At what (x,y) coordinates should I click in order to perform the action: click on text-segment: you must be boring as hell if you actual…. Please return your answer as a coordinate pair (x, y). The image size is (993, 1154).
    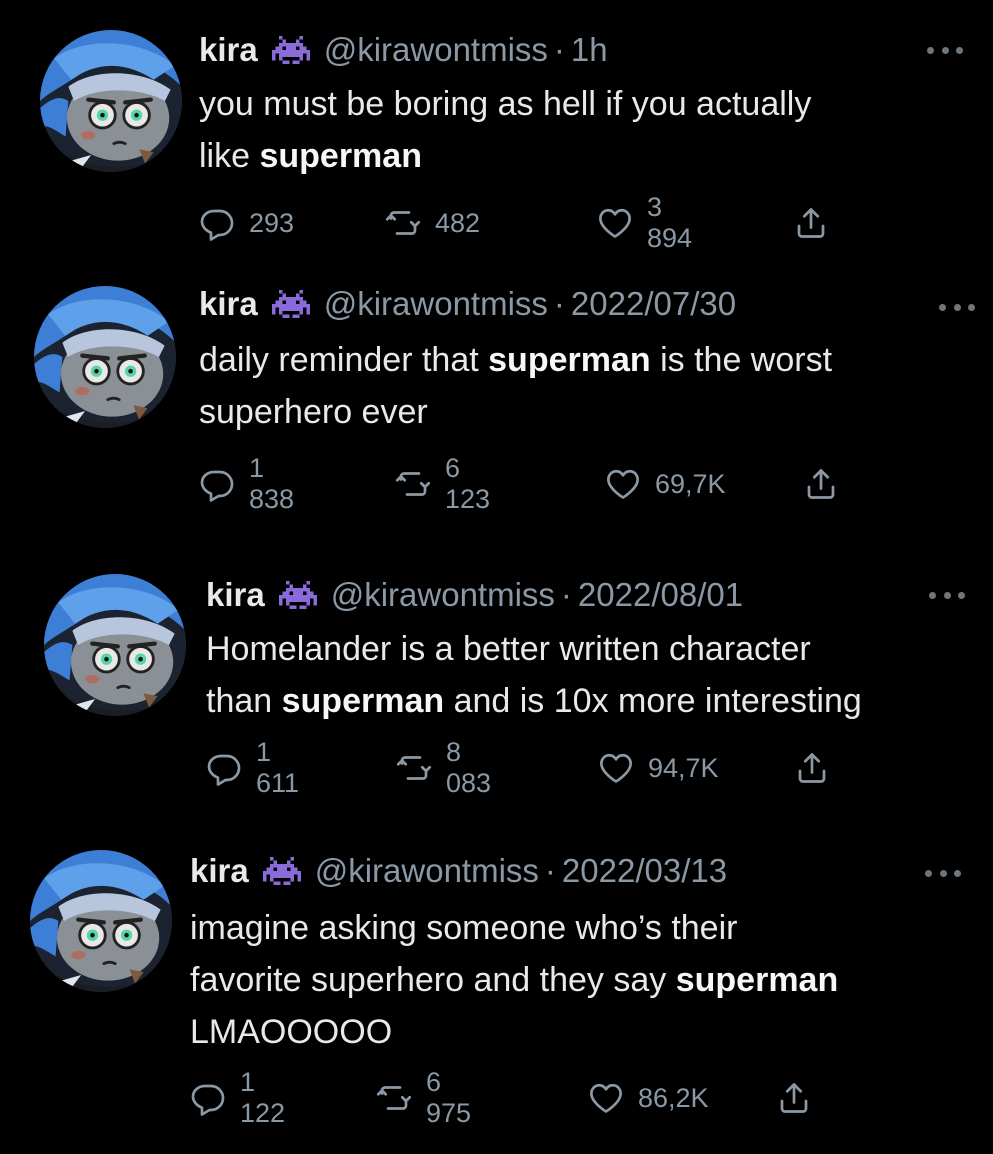
    Looking at the image, I should click on (505, 104).